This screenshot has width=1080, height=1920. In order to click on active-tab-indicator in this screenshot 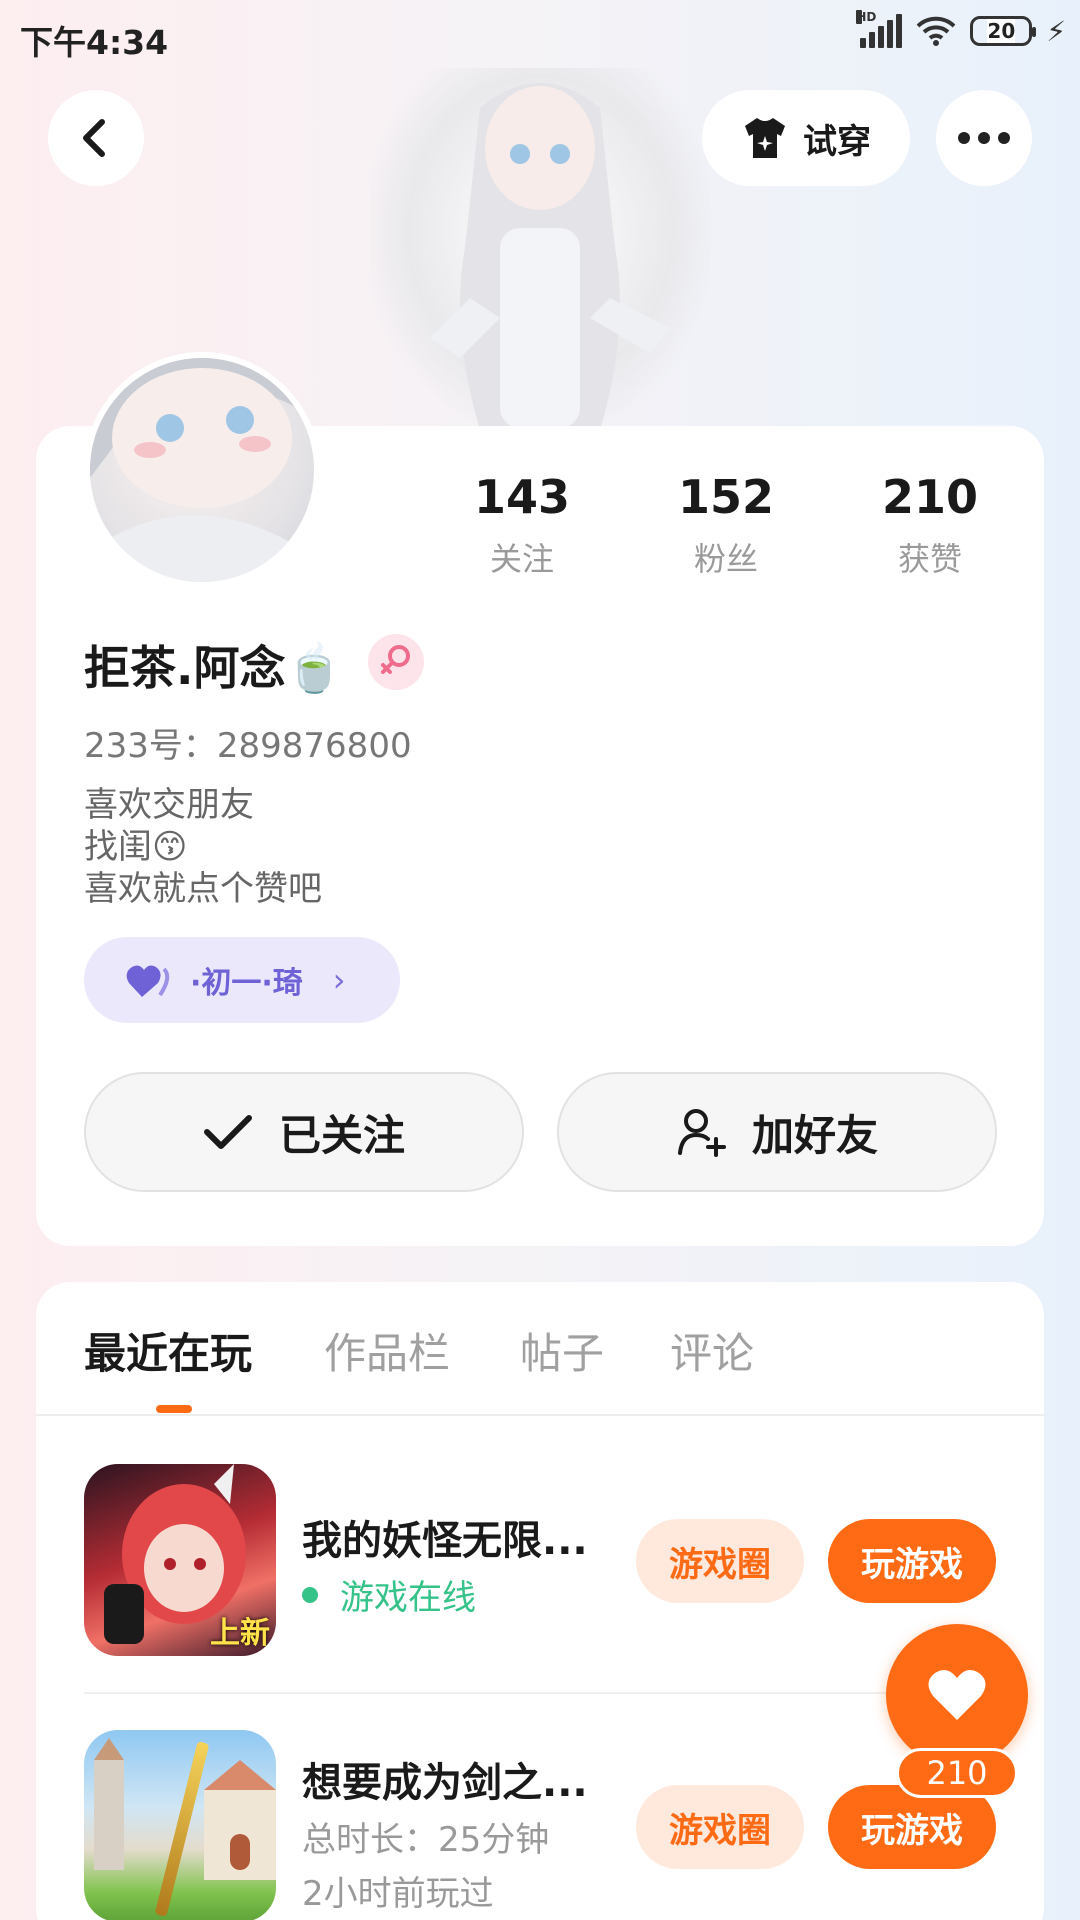, I will do `click(174, 1409)`.